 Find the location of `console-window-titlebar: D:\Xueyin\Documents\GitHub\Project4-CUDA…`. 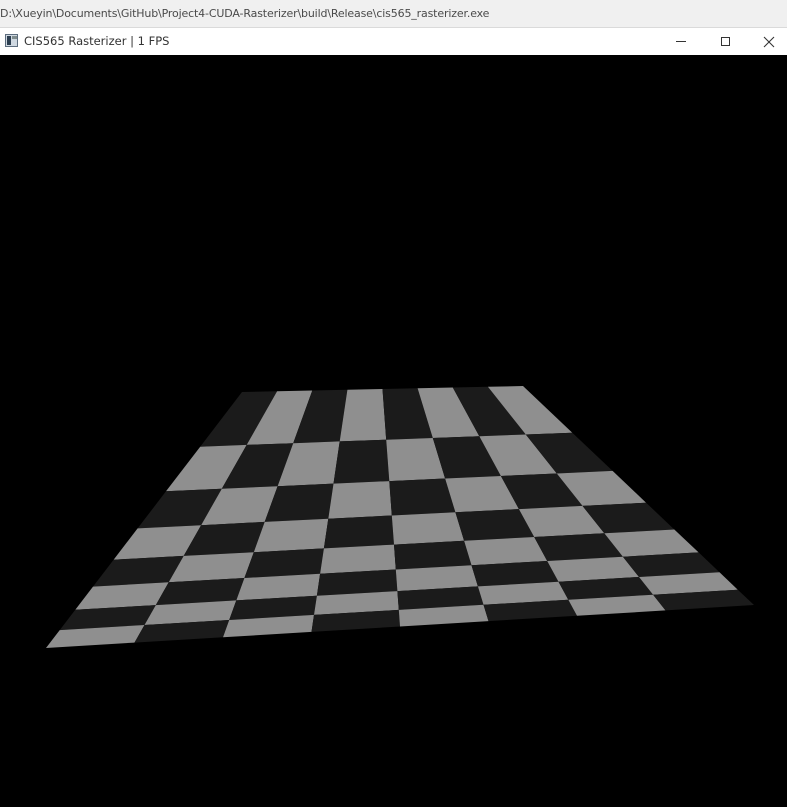

console-window-titlebar: D:\Xueyin\Documents\GitHub\Project4-CUDA… is located at coordinates (393, 14).